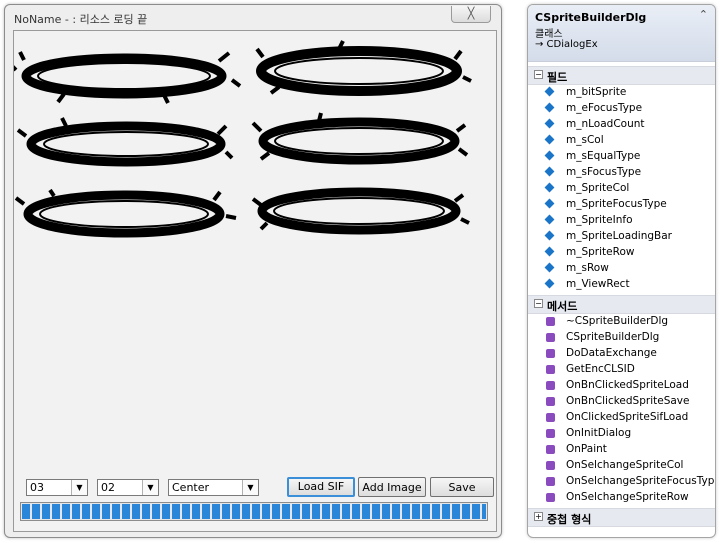 This screenshot has width=724, height=543. Describe the element at coordinates (619, 236) in the screenshot. I see `field-name: m_SpriteLoadingBar` at that location.